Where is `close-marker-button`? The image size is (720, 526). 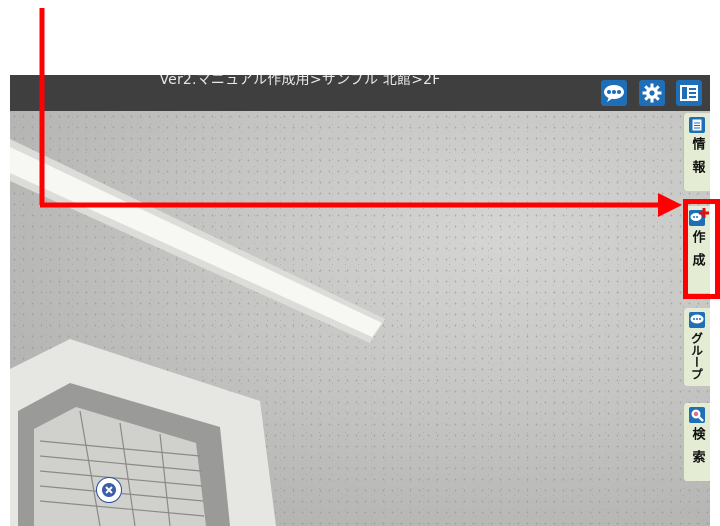 close-marker-button is located at coordinates (109, 490).